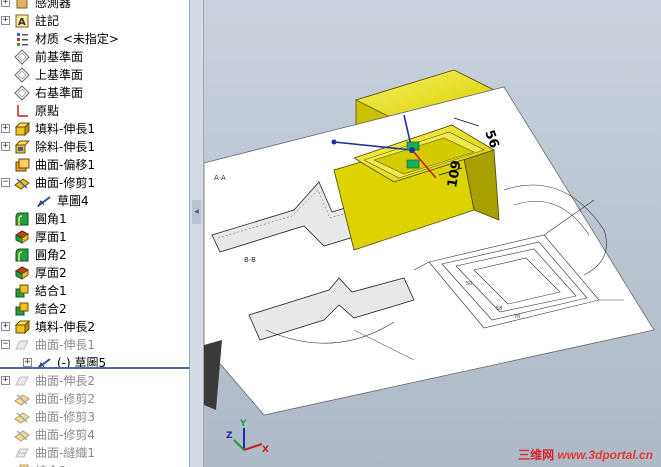 The width and height of the screenshot is (661, 467). What do you see at coordinates (94, 75) in the screenshot?
I see `tree-item: 上基準面` at bounding box center [94, 75].